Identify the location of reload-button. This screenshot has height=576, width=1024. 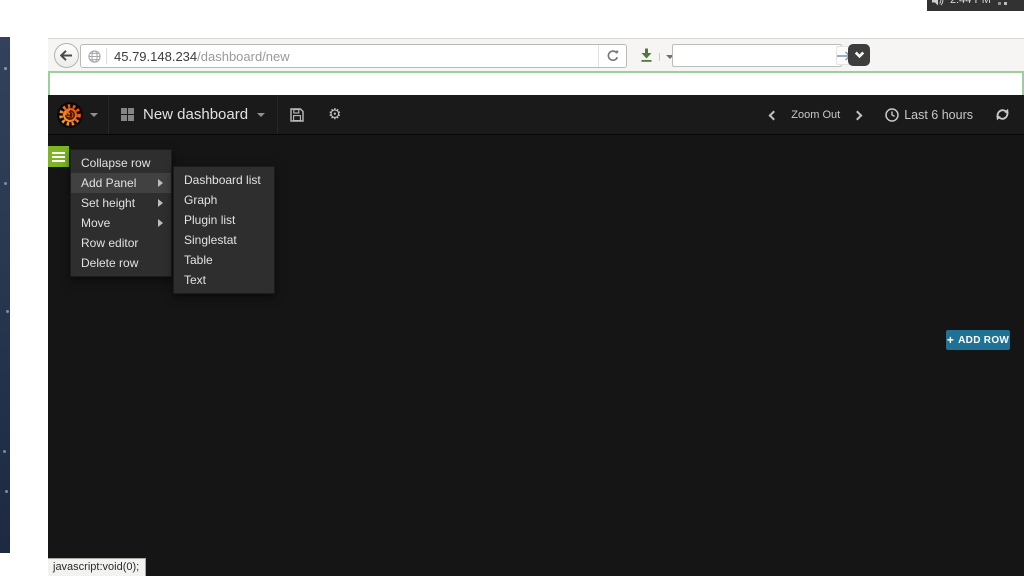
(612, 56).